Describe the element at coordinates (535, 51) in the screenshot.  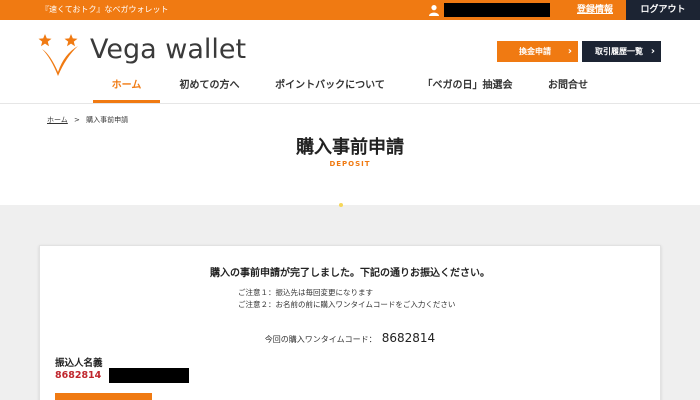
I see `exchange-request-label: 換金申請` at that location.